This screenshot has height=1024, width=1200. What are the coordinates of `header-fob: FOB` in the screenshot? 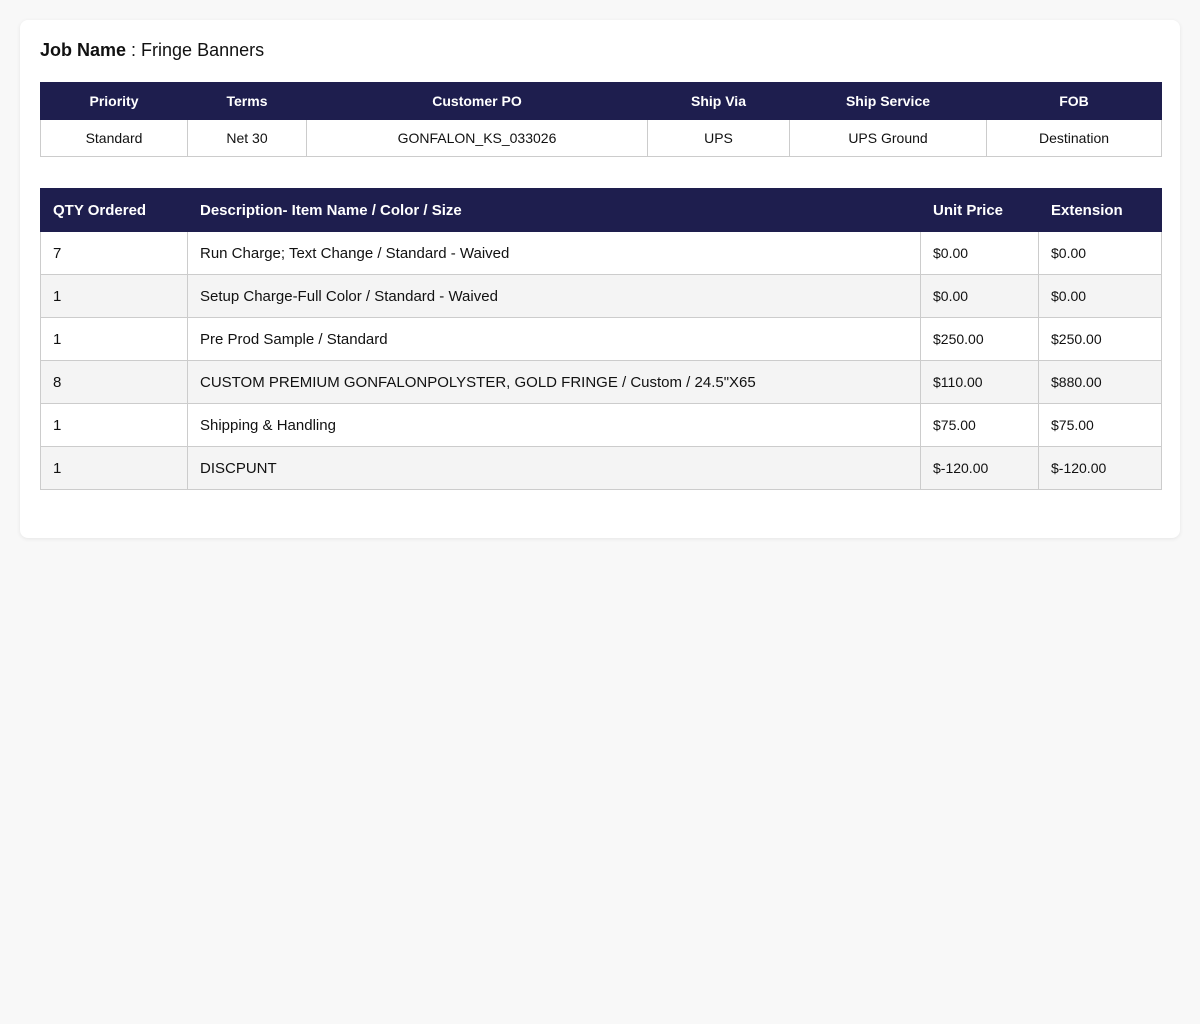 It's located at (1074, 101).